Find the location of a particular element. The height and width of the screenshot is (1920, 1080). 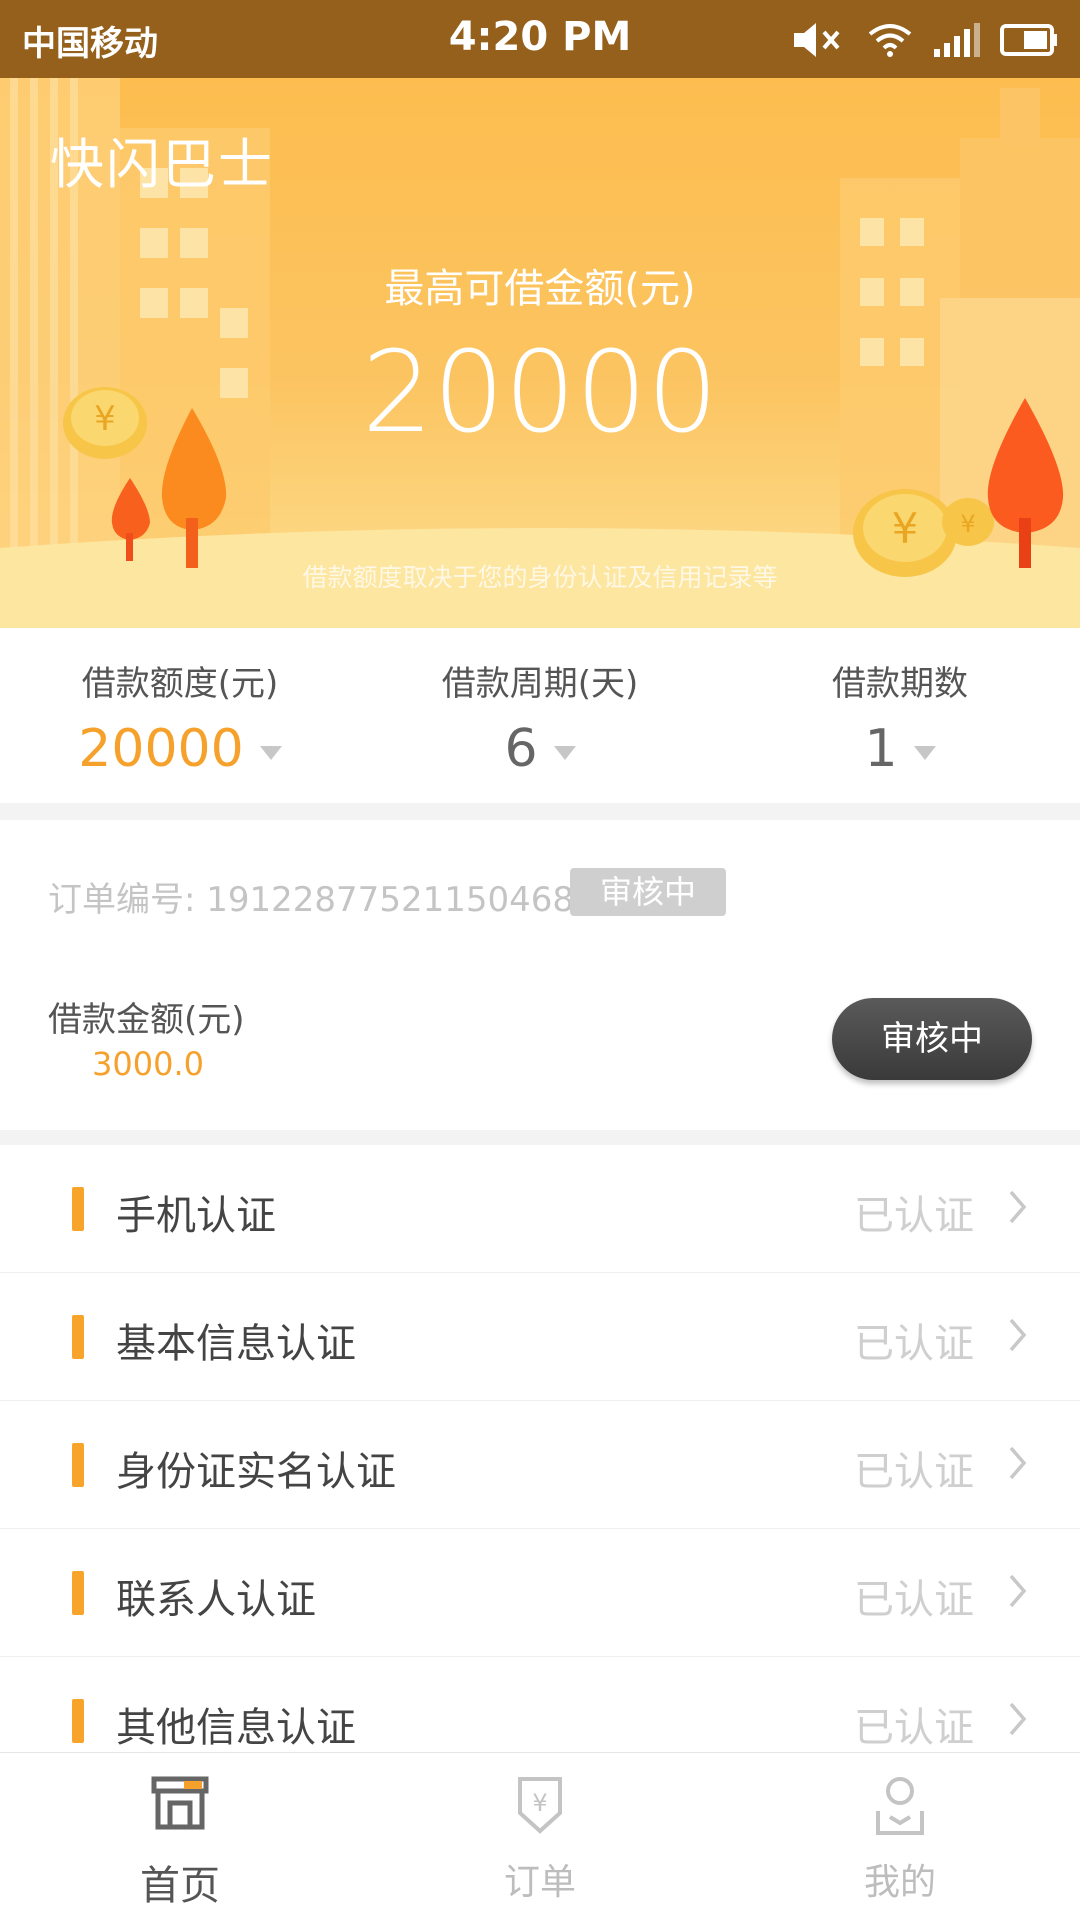

auth-item-id-card: 身份证实名认证 已认证 is located at coordinates (540, 1465).